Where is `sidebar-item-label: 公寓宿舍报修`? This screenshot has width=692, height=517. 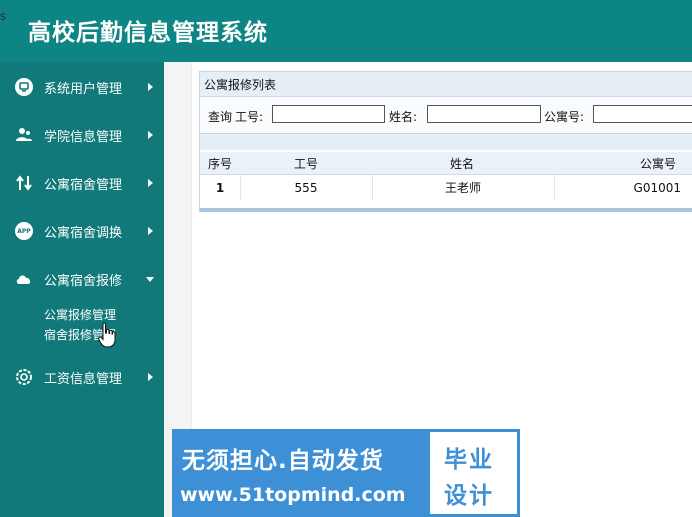 sidebar-item-label: 公寓宿舍报修 is located at coordinates (83, 281).